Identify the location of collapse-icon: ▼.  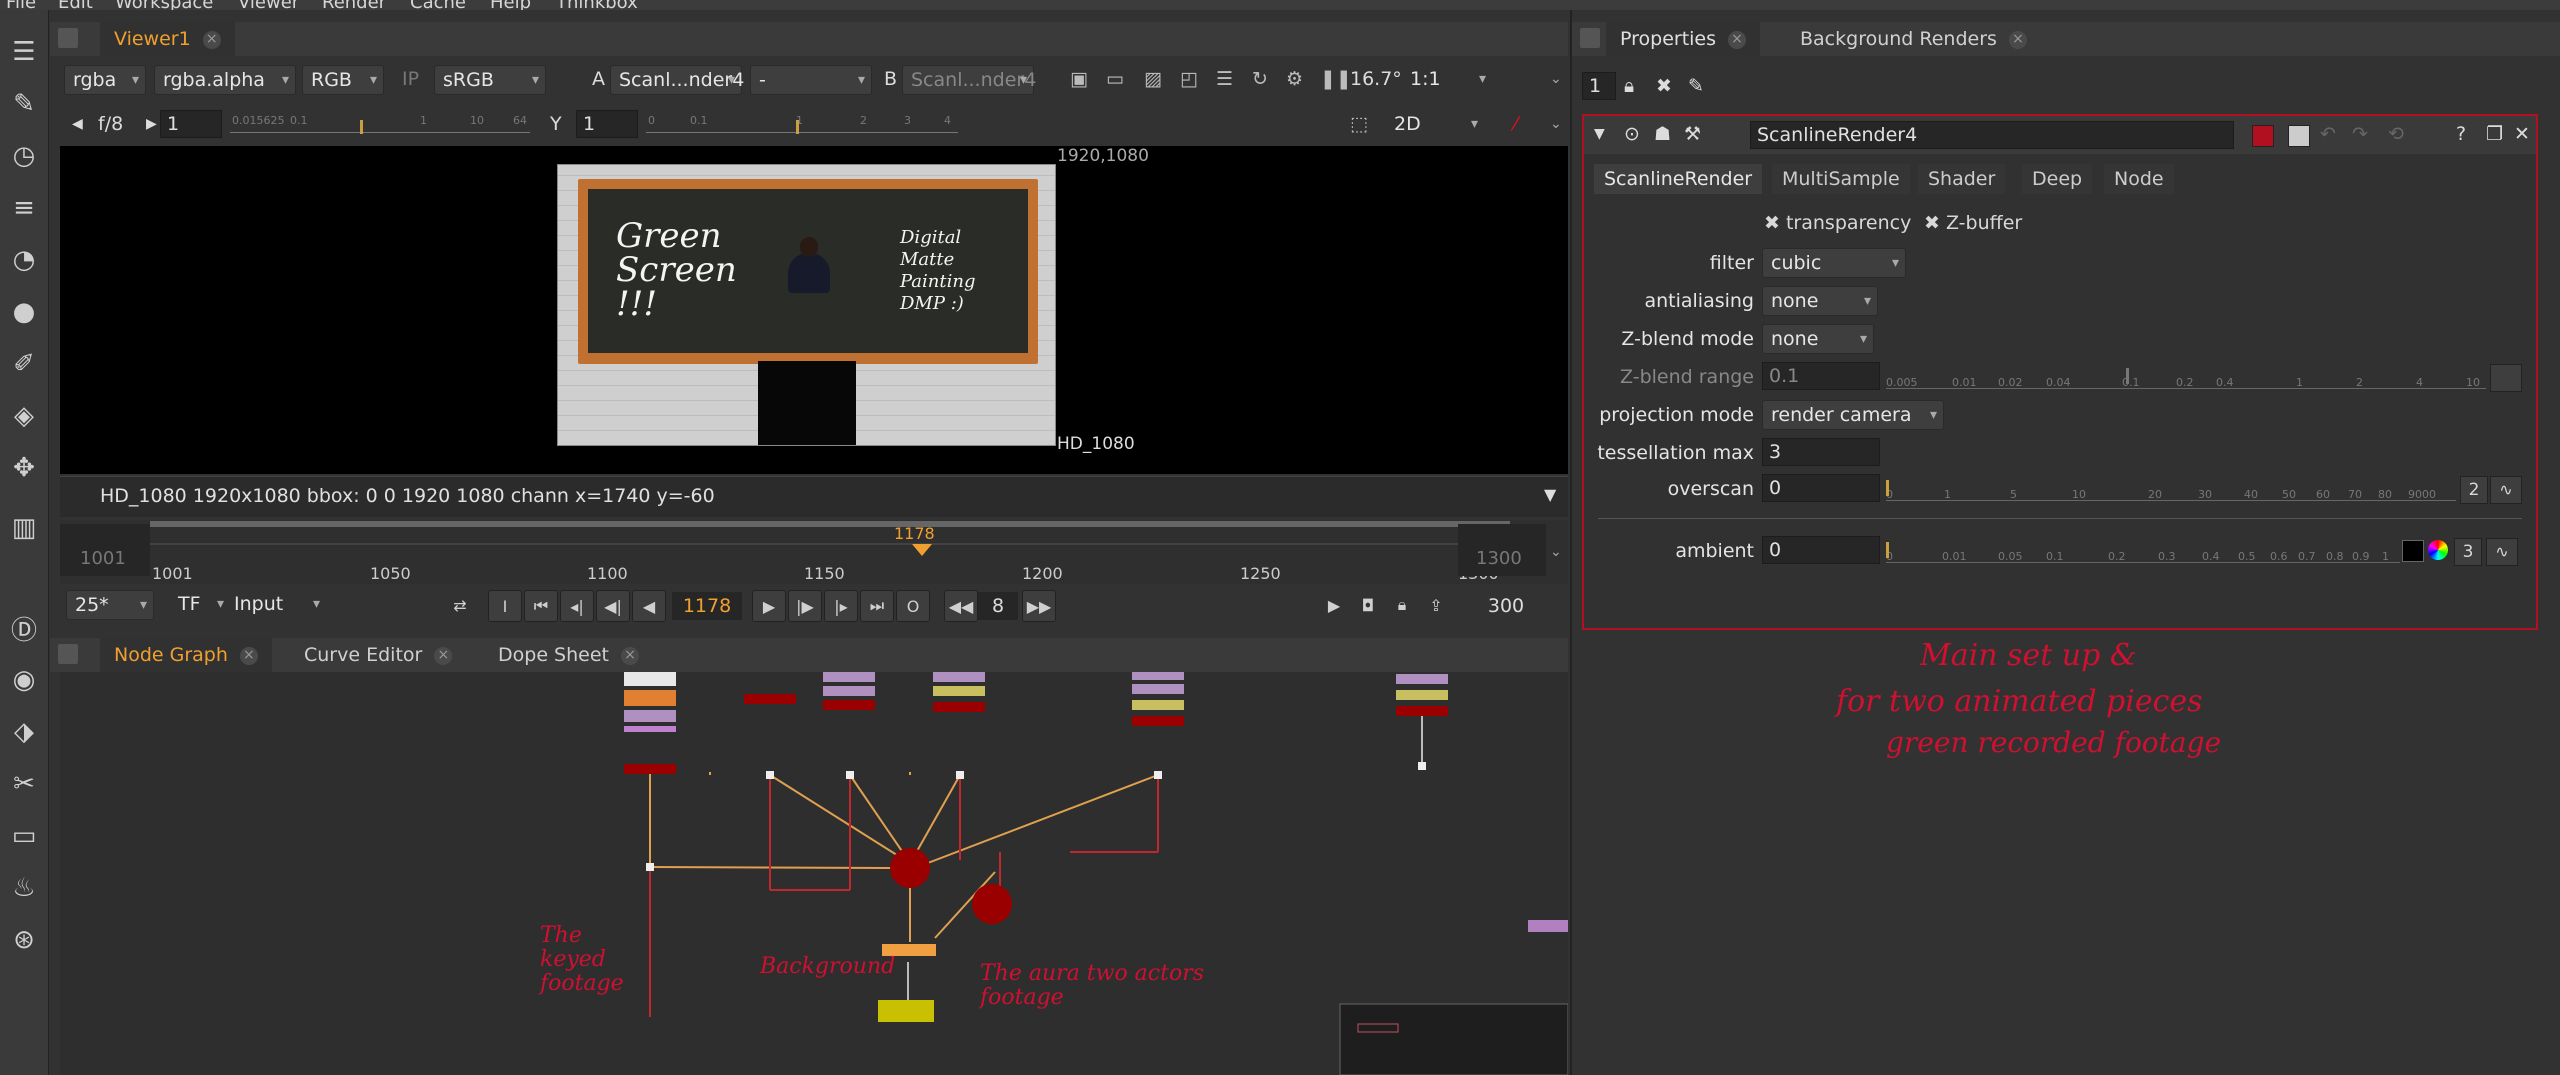
(1599, 134).